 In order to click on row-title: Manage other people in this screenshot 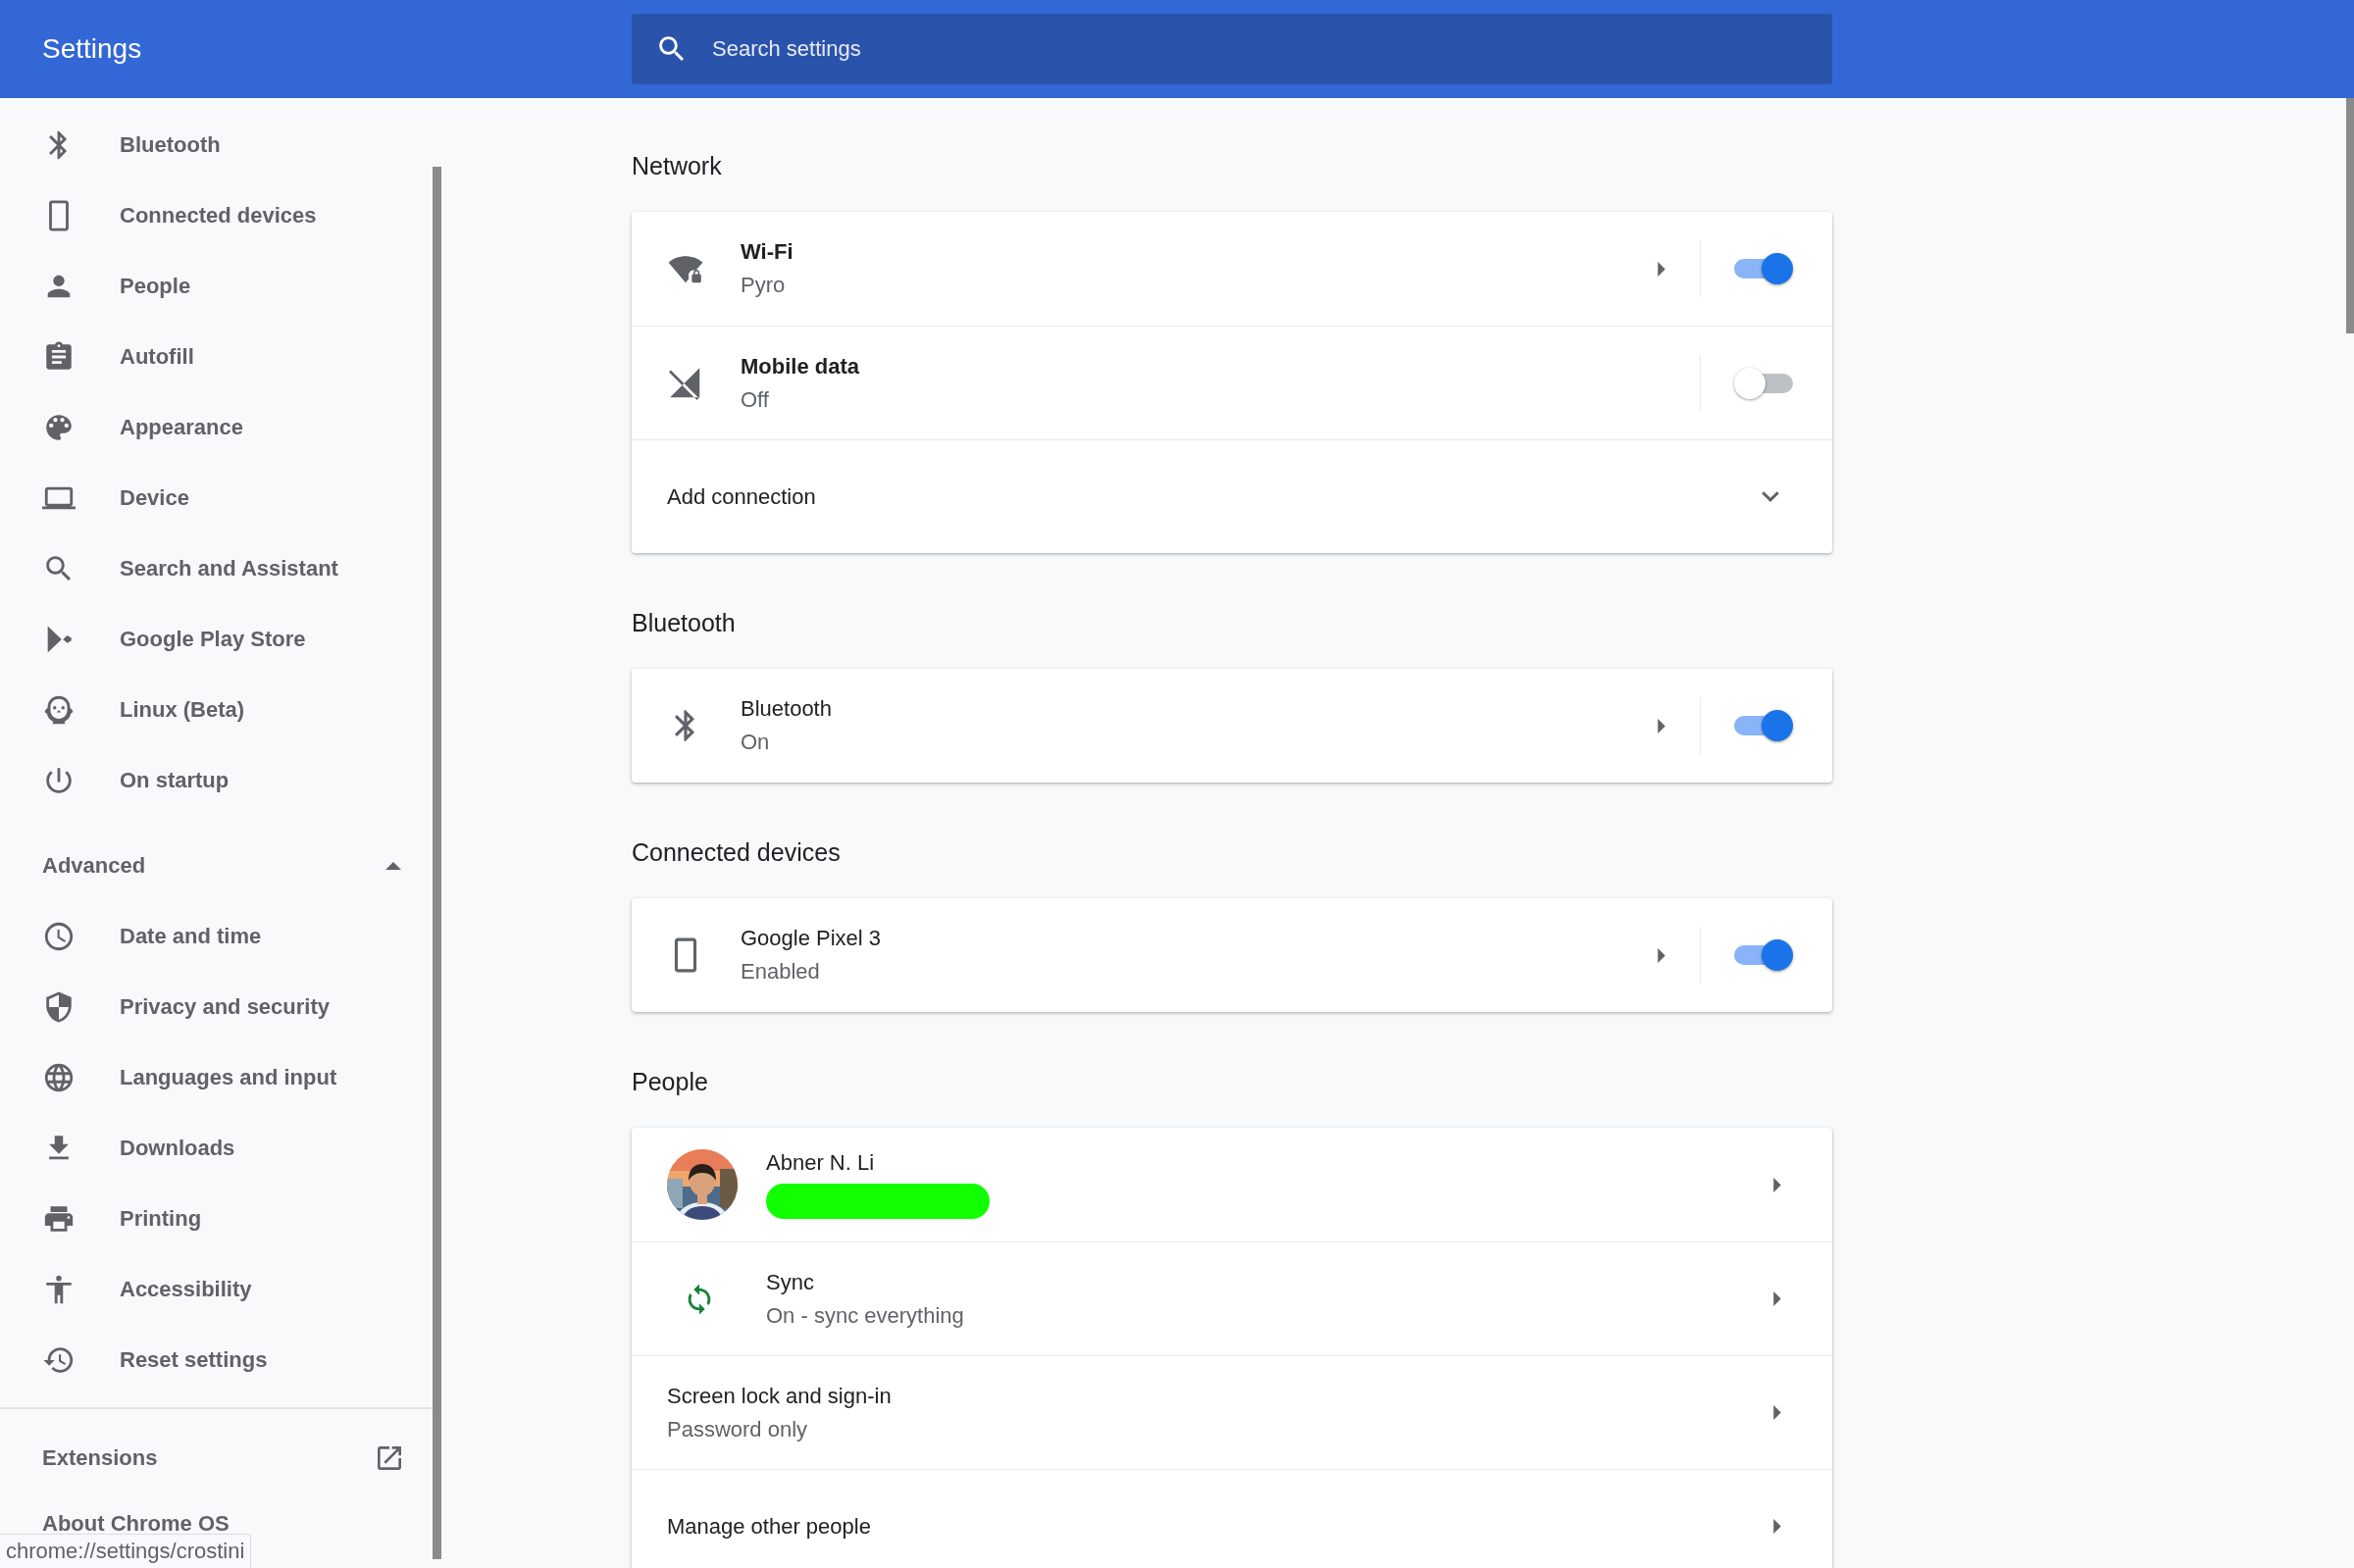, I will do `click(769, 1526)`.